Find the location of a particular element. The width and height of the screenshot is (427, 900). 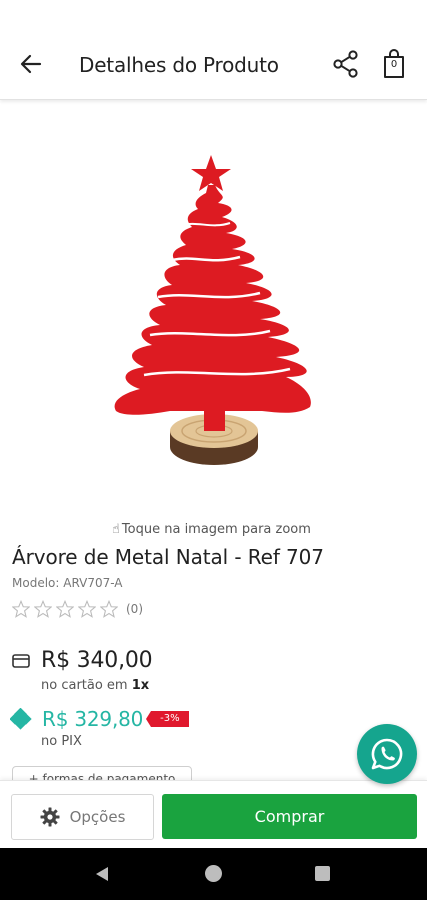

rating-stars: (0) is located at coordinates (77, 609).